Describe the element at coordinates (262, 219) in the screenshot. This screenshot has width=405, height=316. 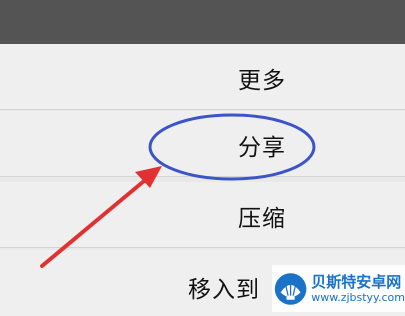
I see `menu-item-label: 压缩` at that location.